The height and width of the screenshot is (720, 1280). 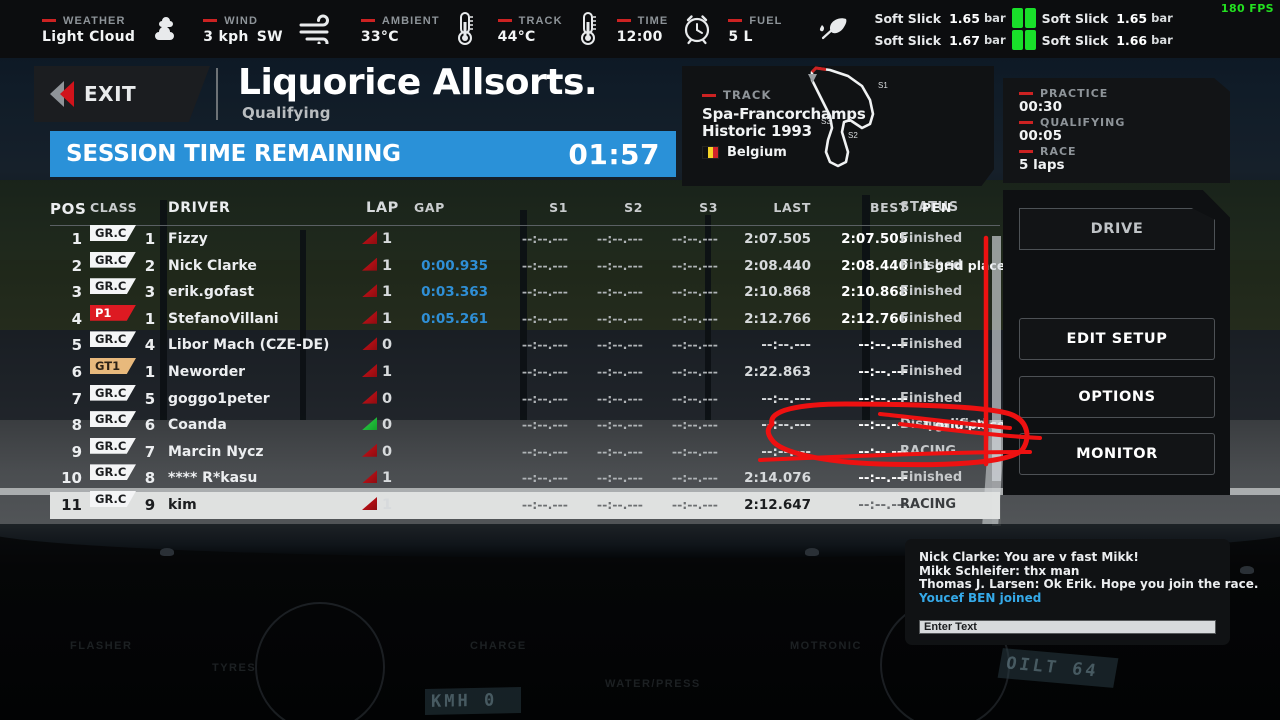 What do you see at coordinates (150, 478) in the screenshot?
I see `row-class-position: 8` at bounding box center [150, 478].